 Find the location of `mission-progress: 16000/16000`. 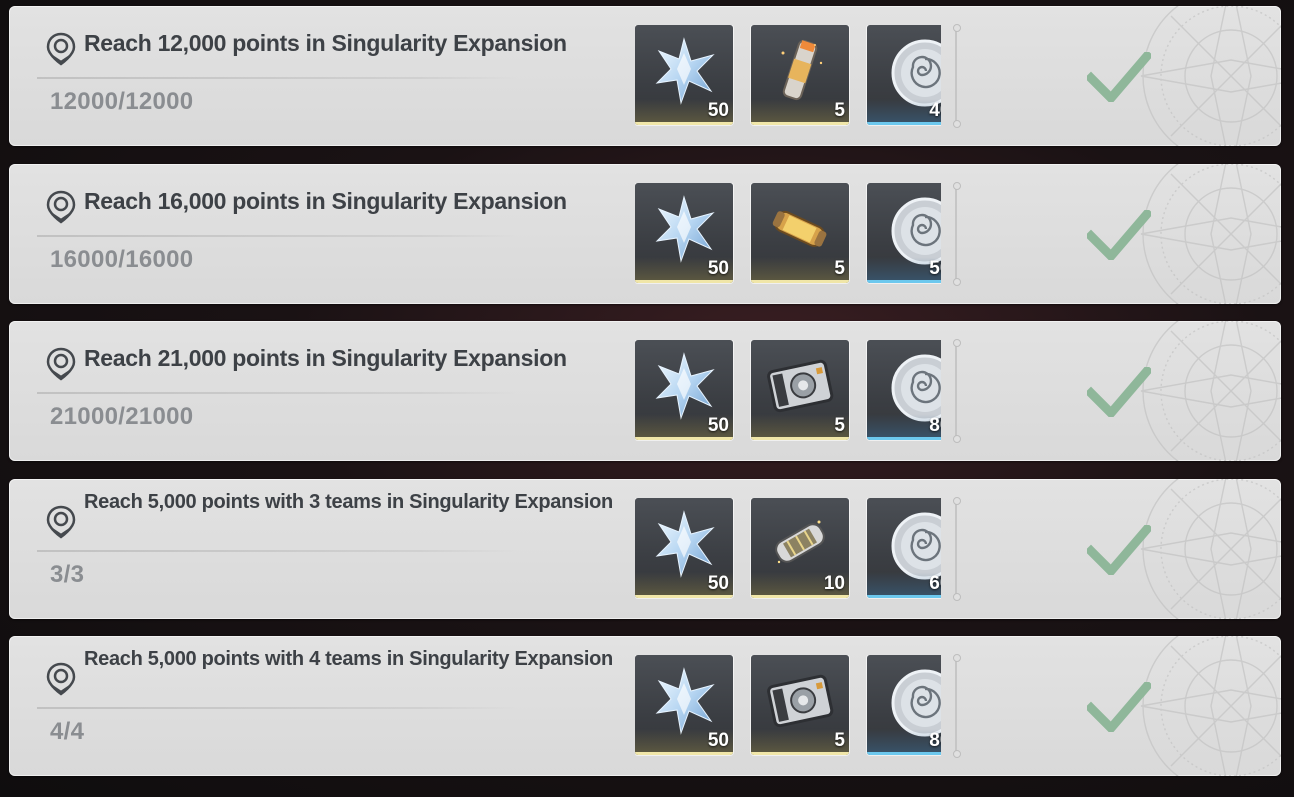

mission-progress: 16000/16000 is located at coordinates (122, 259).